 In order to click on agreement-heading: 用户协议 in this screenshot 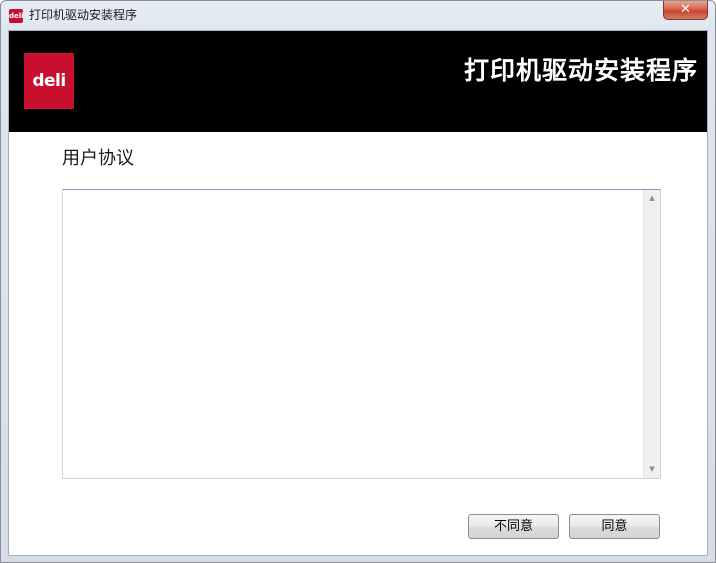, I will do `click(98, 158)`.